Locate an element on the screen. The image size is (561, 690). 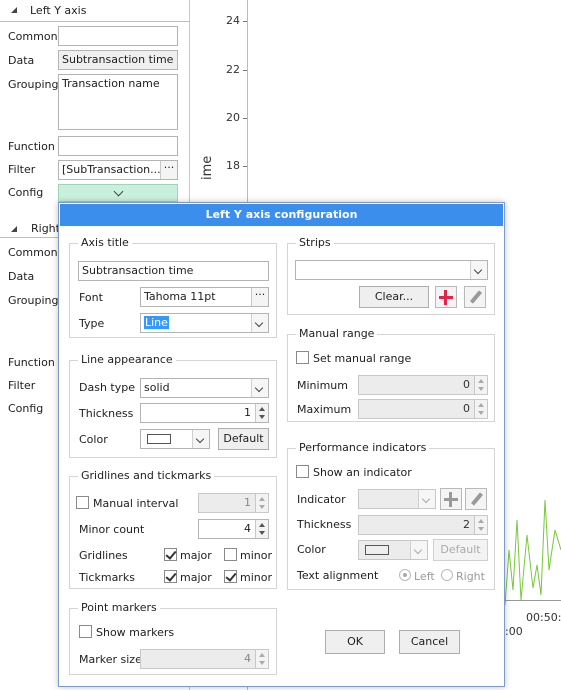
indicator-select is located at coordinates (397, 499).